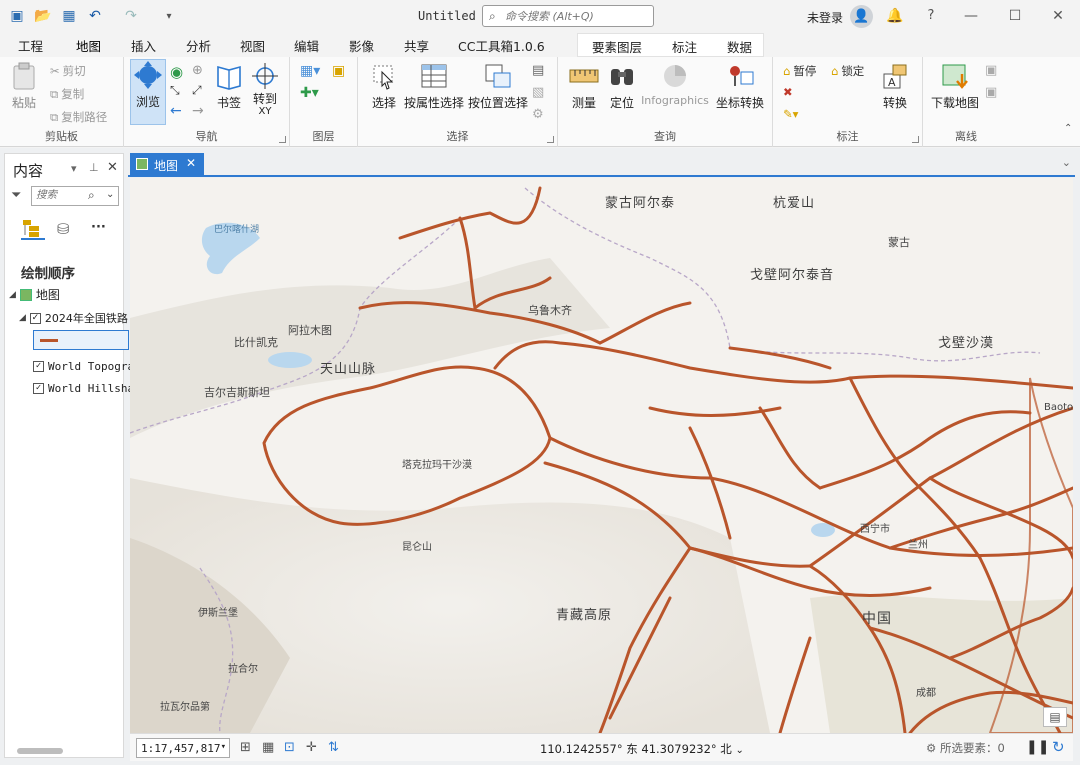  Describe the element at coordinates (622, 86) in the screenshot. I see `locate-button: 定位` at that location.